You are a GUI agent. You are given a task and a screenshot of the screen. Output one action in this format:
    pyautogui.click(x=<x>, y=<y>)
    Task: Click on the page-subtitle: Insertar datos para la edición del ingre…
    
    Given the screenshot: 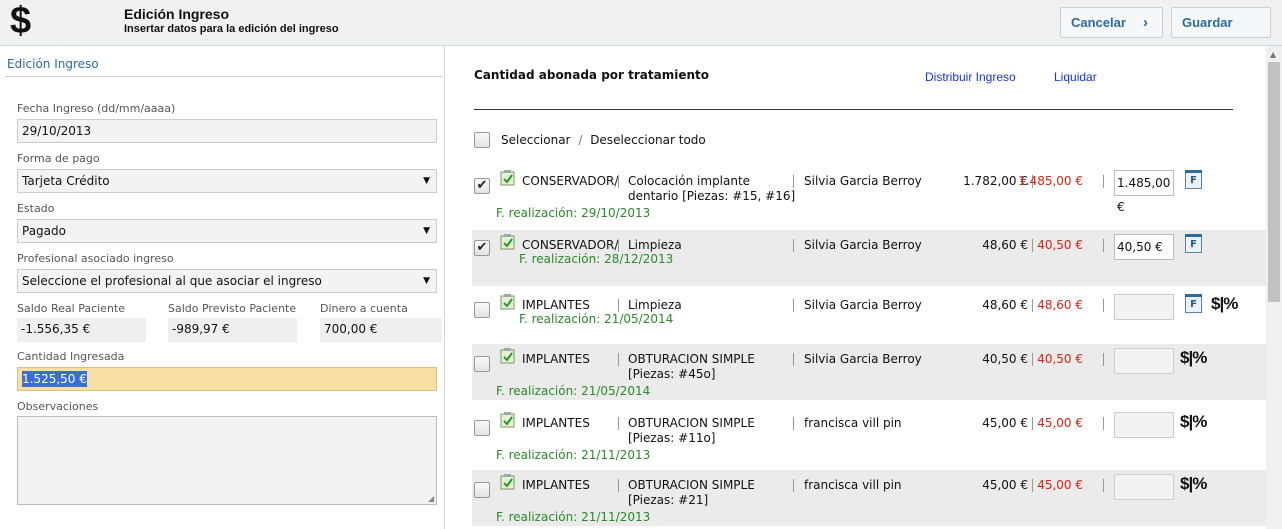 What is the action you would take?
    pyautogui.click(x=231, y=29)
    